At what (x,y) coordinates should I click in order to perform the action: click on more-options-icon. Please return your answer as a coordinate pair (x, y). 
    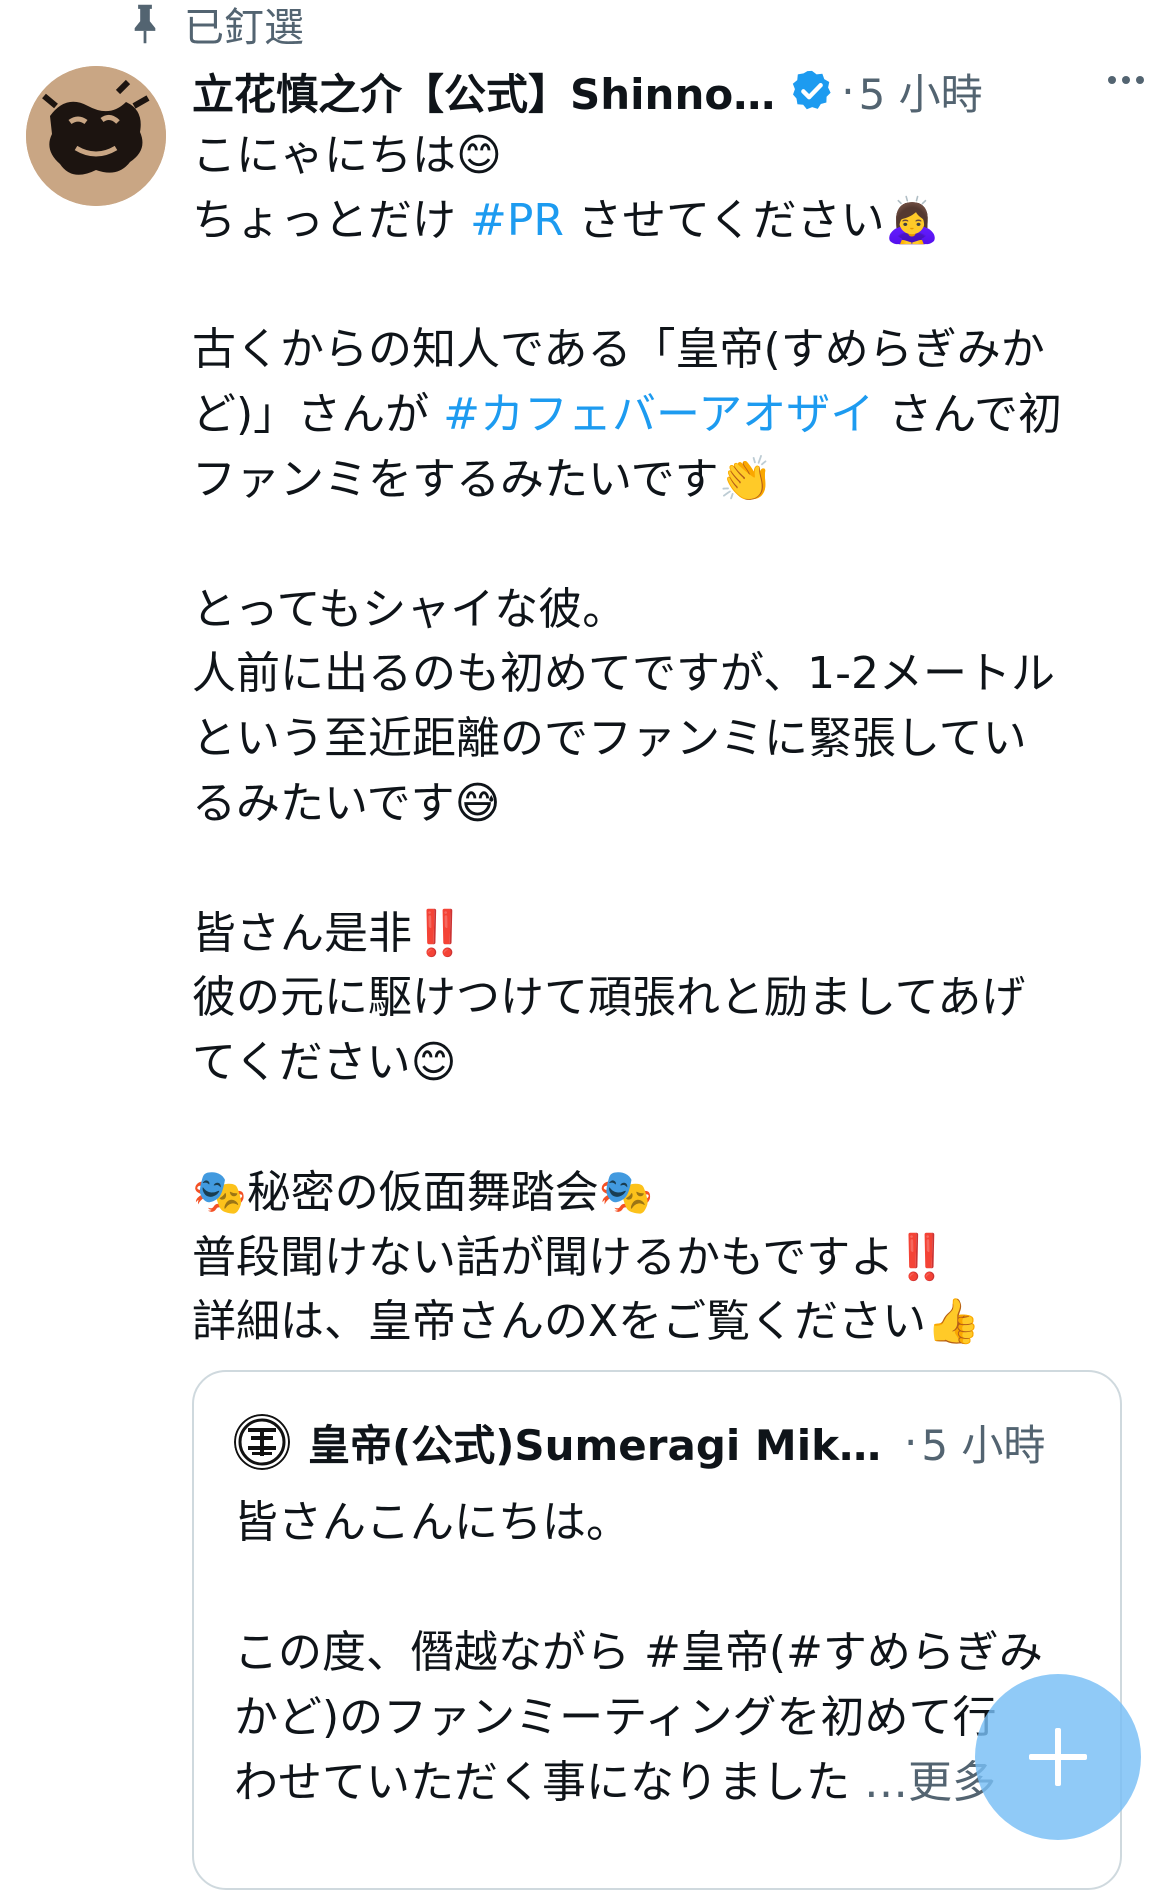
    Looking at the image, I should click on (1126, 80).